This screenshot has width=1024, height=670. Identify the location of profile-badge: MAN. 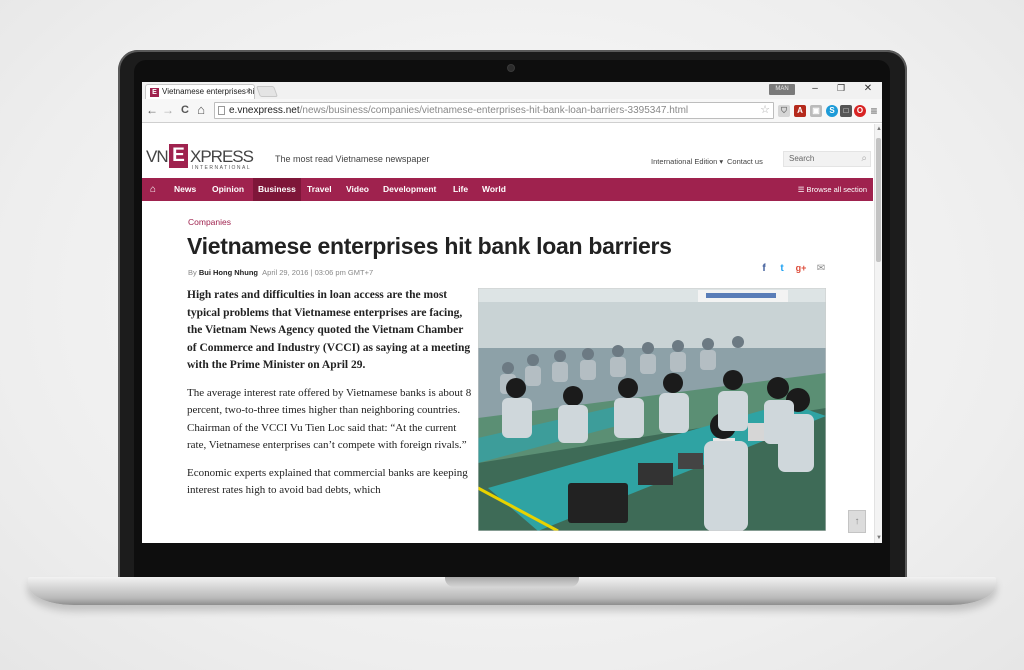
(782, 89).